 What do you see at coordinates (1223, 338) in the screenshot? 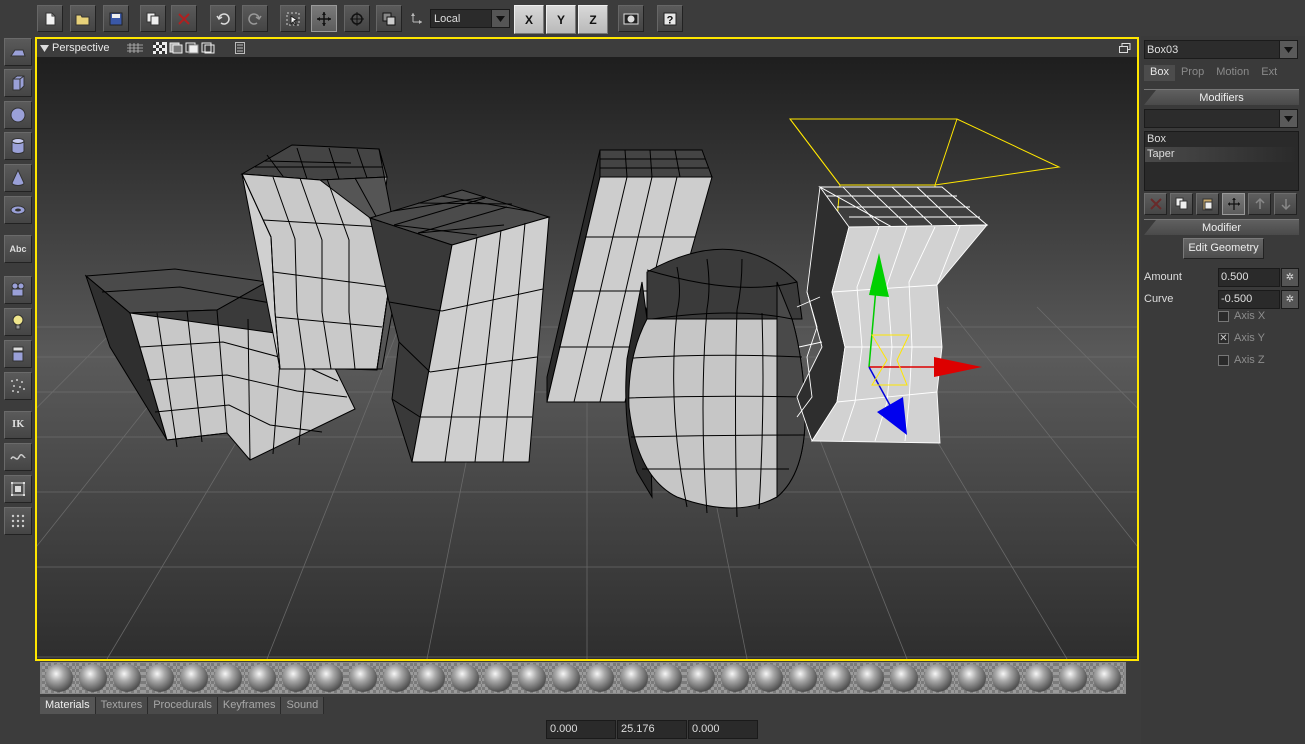
I see `axis-y-checkbox: ✕` at bounding box center [1223, 338].